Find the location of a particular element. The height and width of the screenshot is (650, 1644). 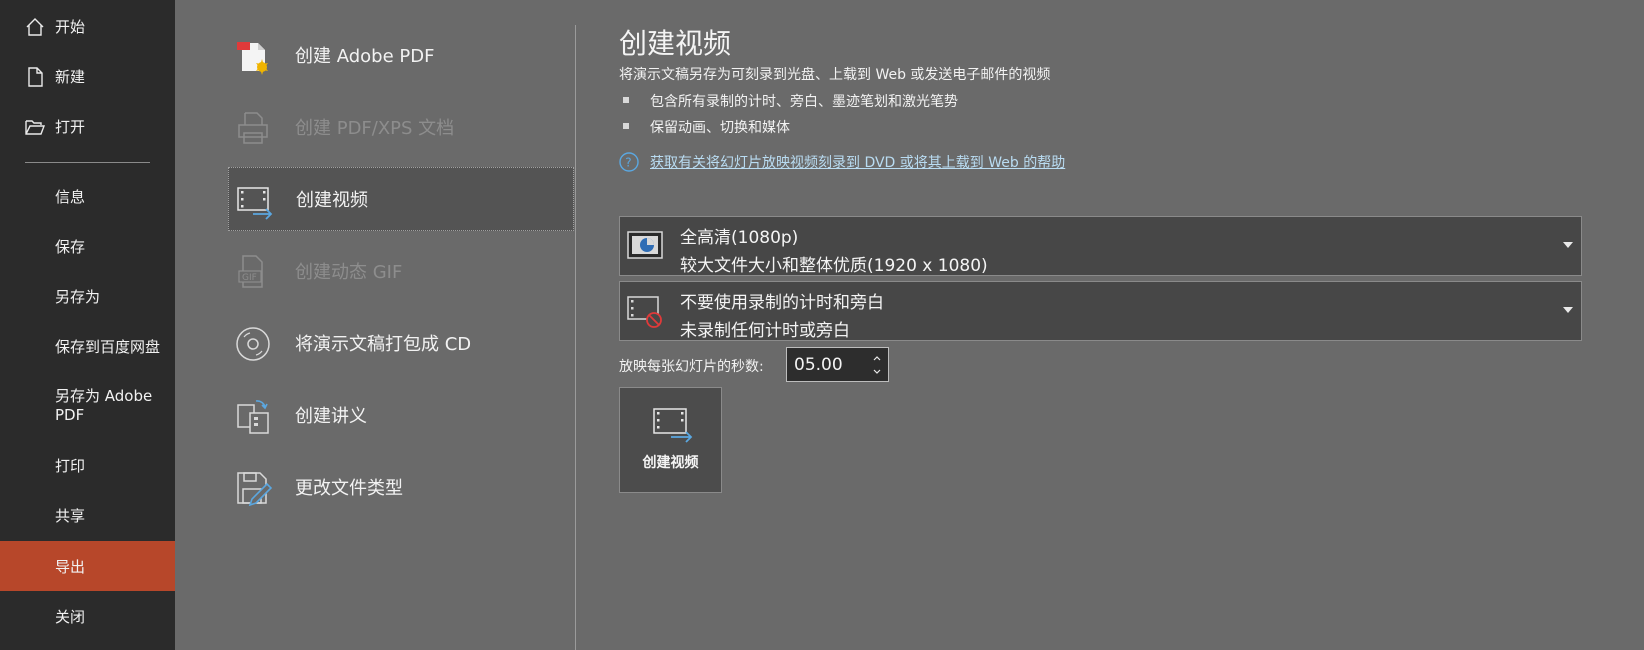

create-video-button-label: 创建视频 is located at coordinates (670, 463).